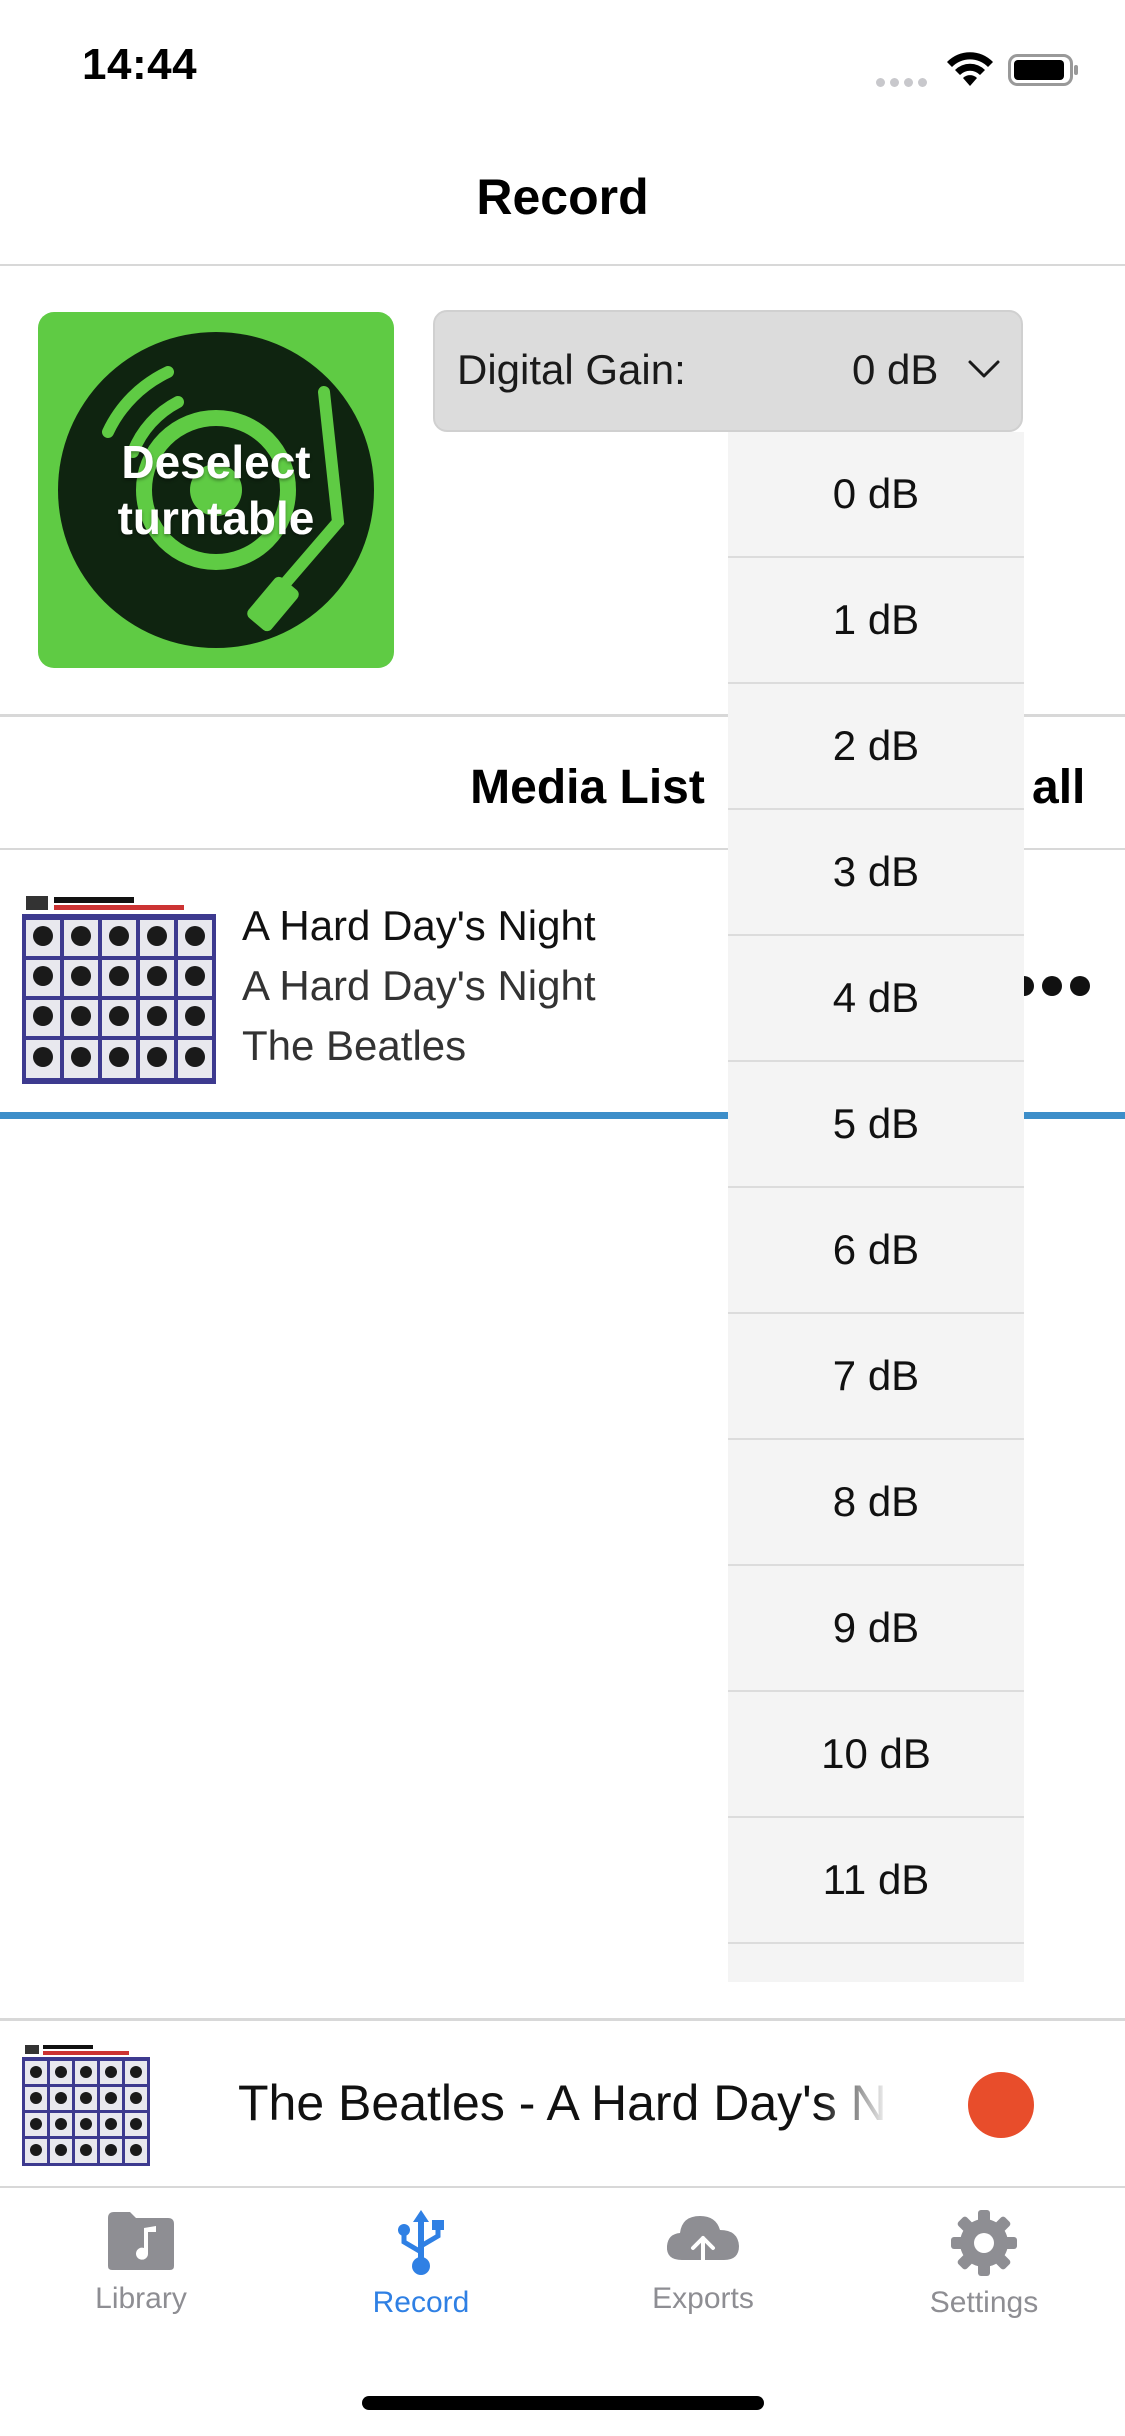 Image resolution: width=1125 pixels, height=2436 pixels. I want to click on track-artist: The Beatles, so click(354, 1045).